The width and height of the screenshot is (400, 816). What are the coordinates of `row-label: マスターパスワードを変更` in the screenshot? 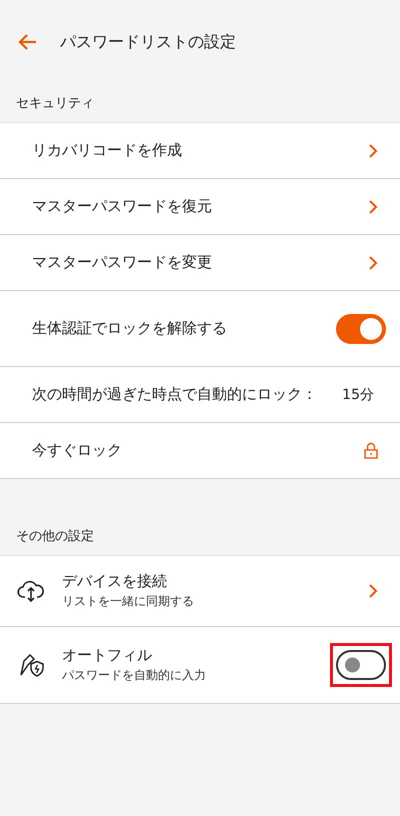 It's located at (122, 262).